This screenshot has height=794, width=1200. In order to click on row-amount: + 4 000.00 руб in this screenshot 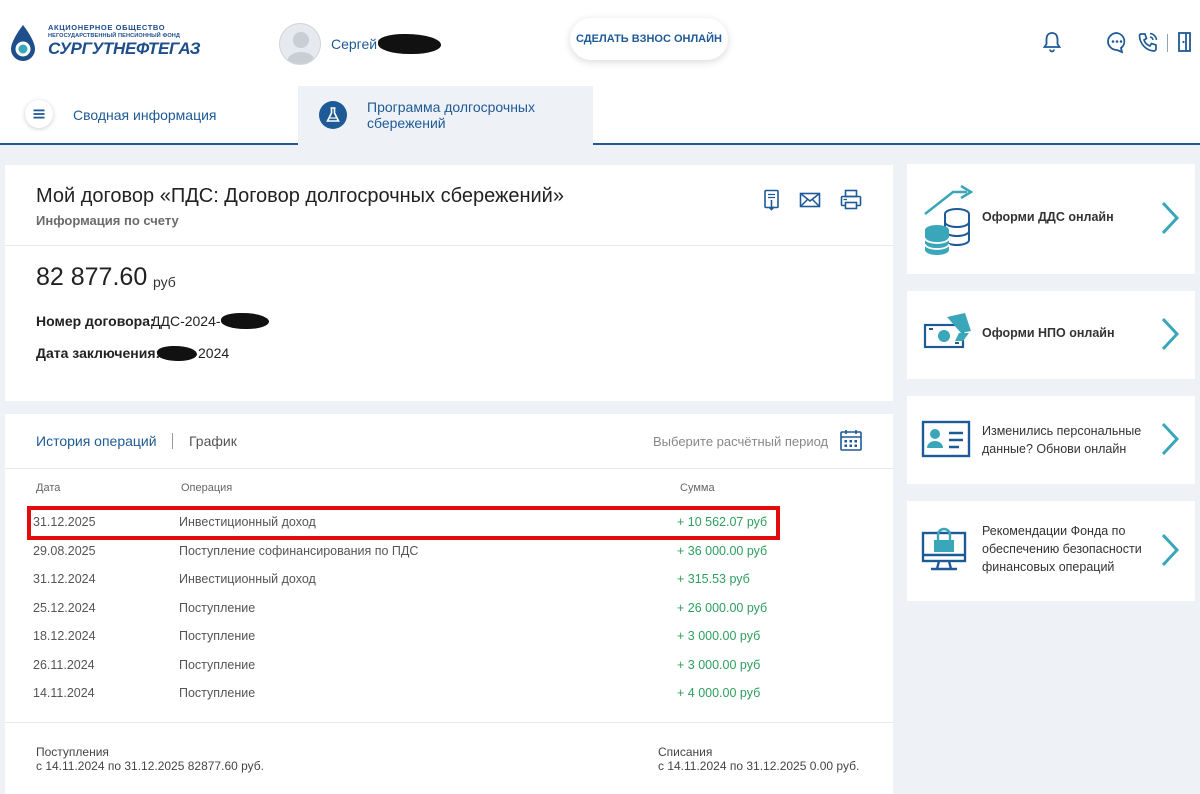, I will do `click(719, 693)`.